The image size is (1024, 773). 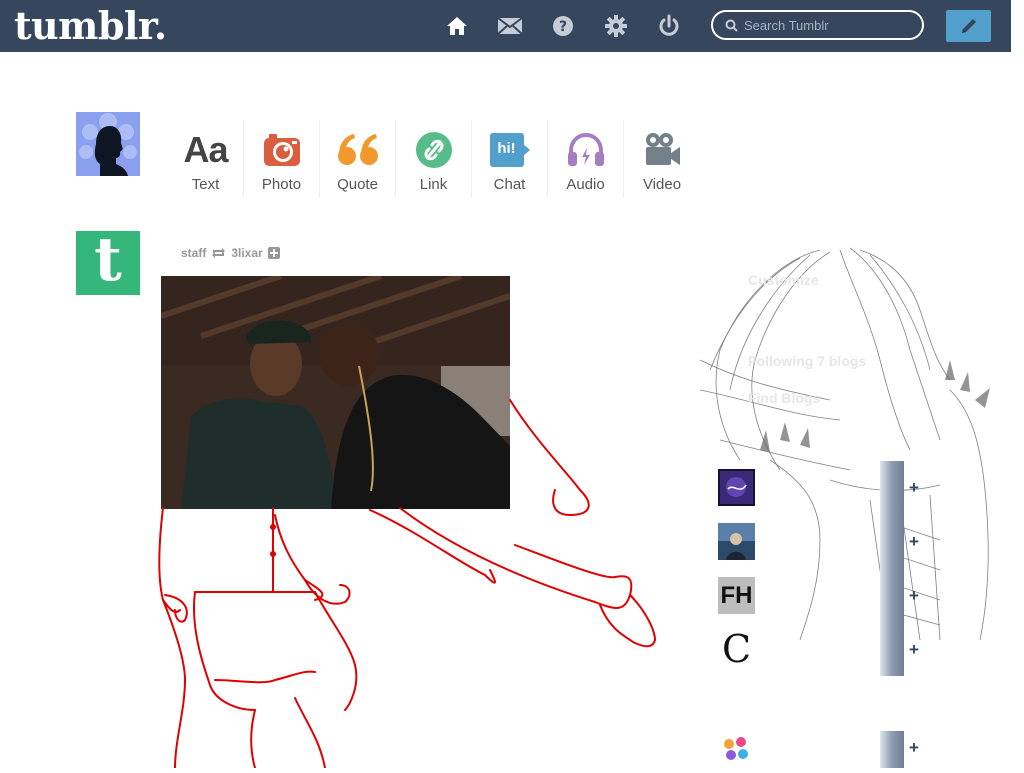 I want to click on search-input, so click(x=829, y=25).